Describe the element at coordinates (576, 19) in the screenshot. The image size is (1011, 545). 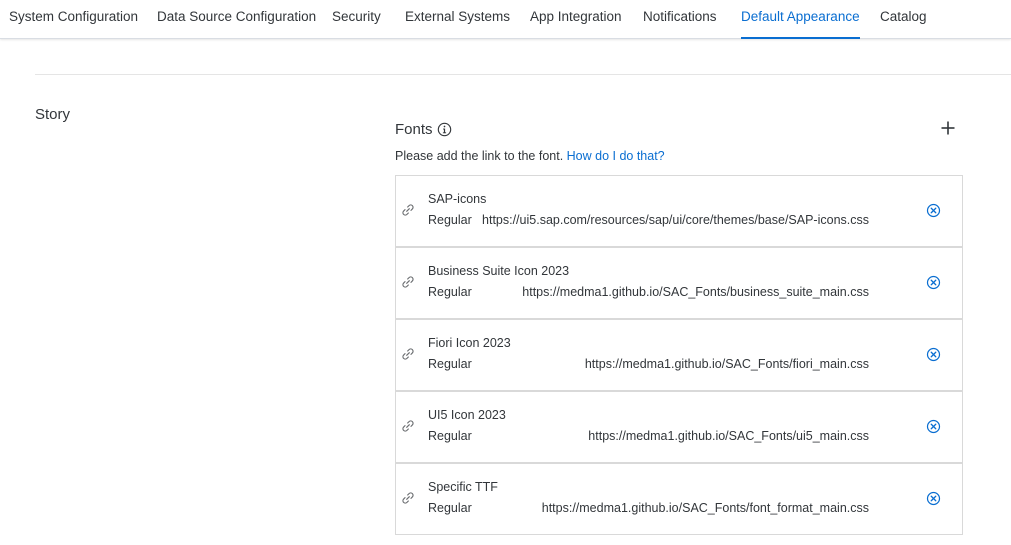
I see `tab-app-integration: App Integration` at that location.